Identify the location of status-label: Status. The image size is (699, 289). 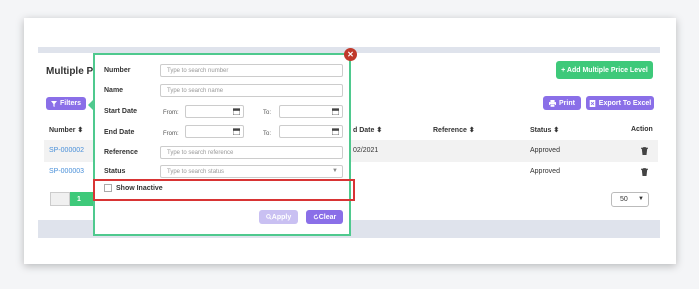
(115, 171).